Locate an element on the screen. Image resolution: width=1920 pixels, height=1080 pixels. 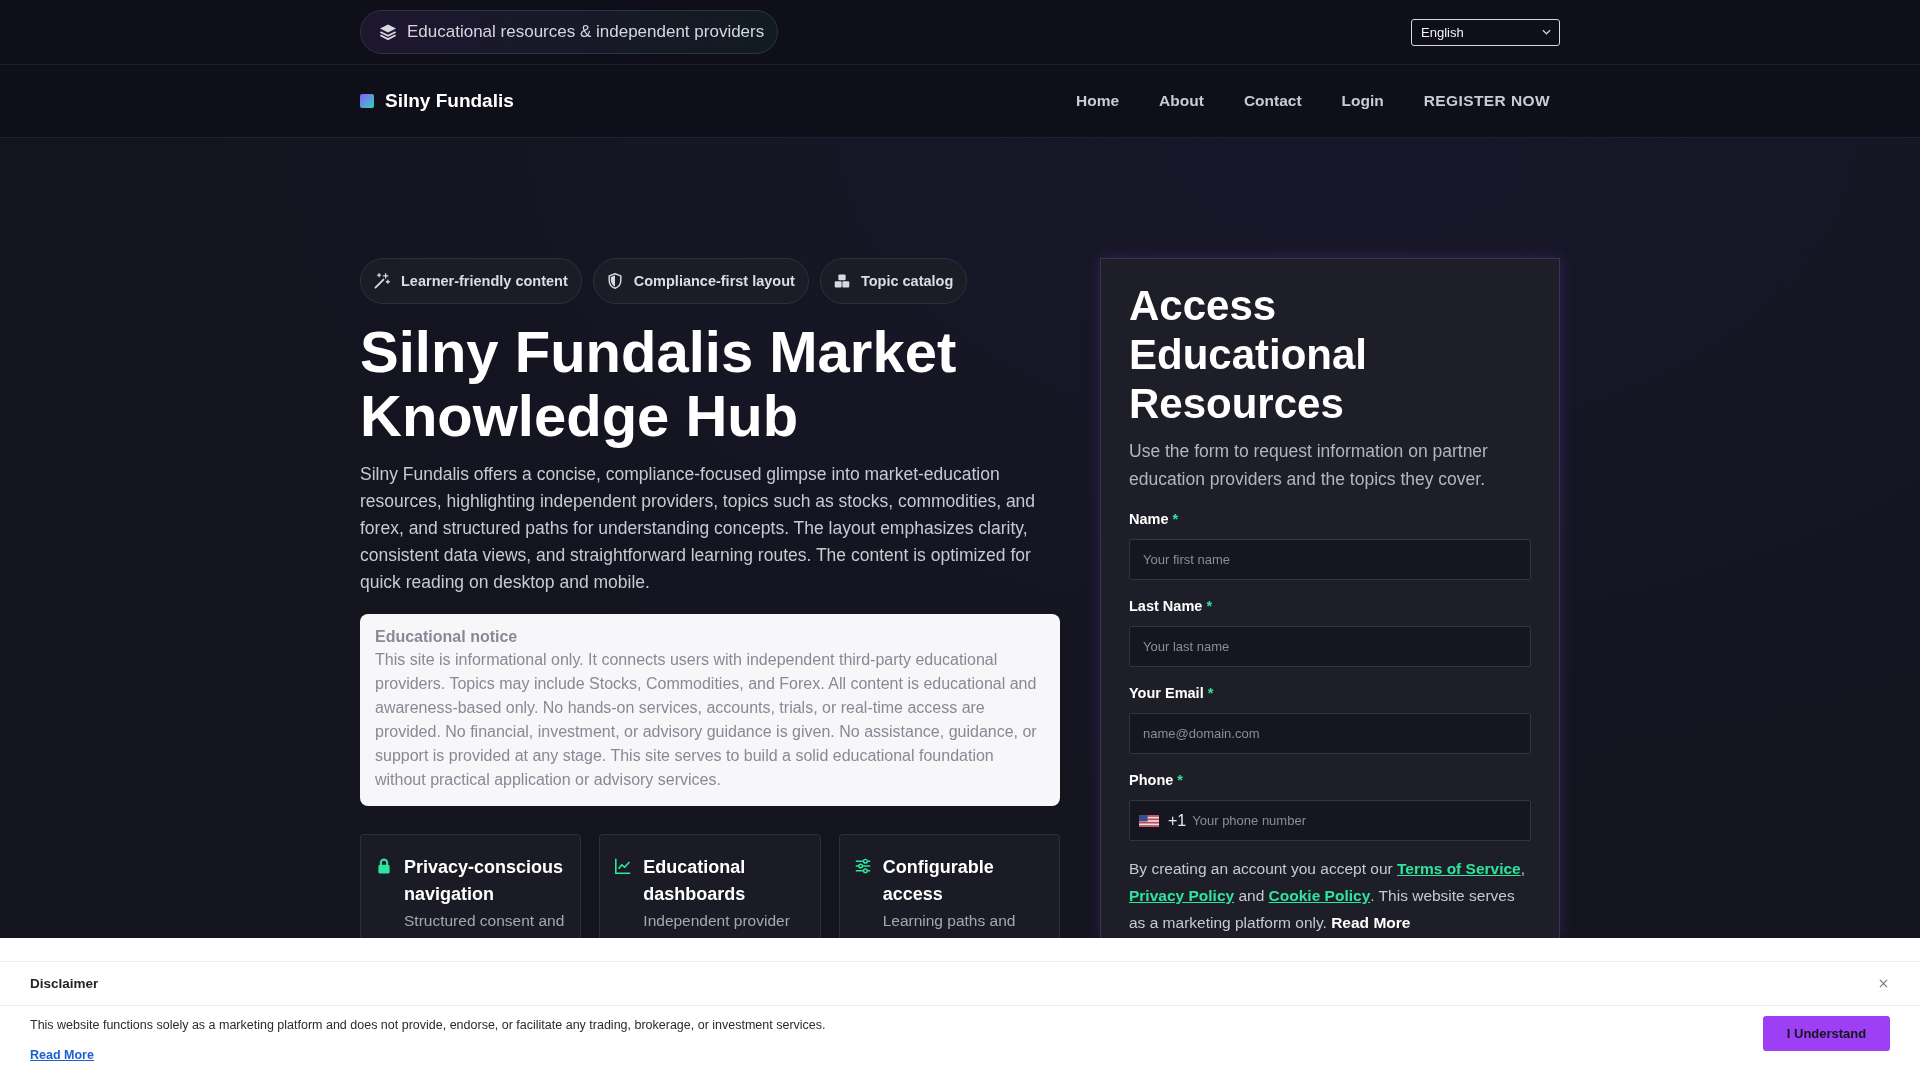
nav-link: About is located at coordinates (1181, 101).